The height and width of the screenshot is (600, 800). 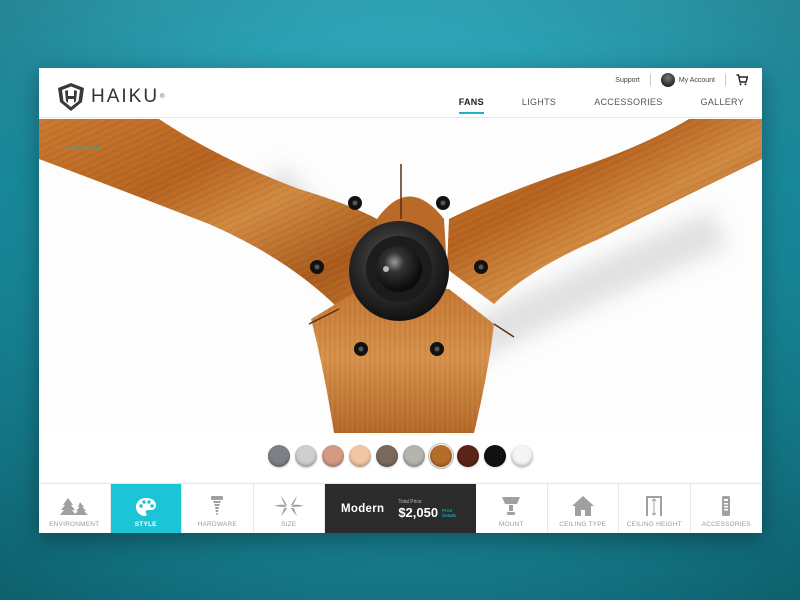 I want to click on size-label: SIZE, so click(x=289, y=524).